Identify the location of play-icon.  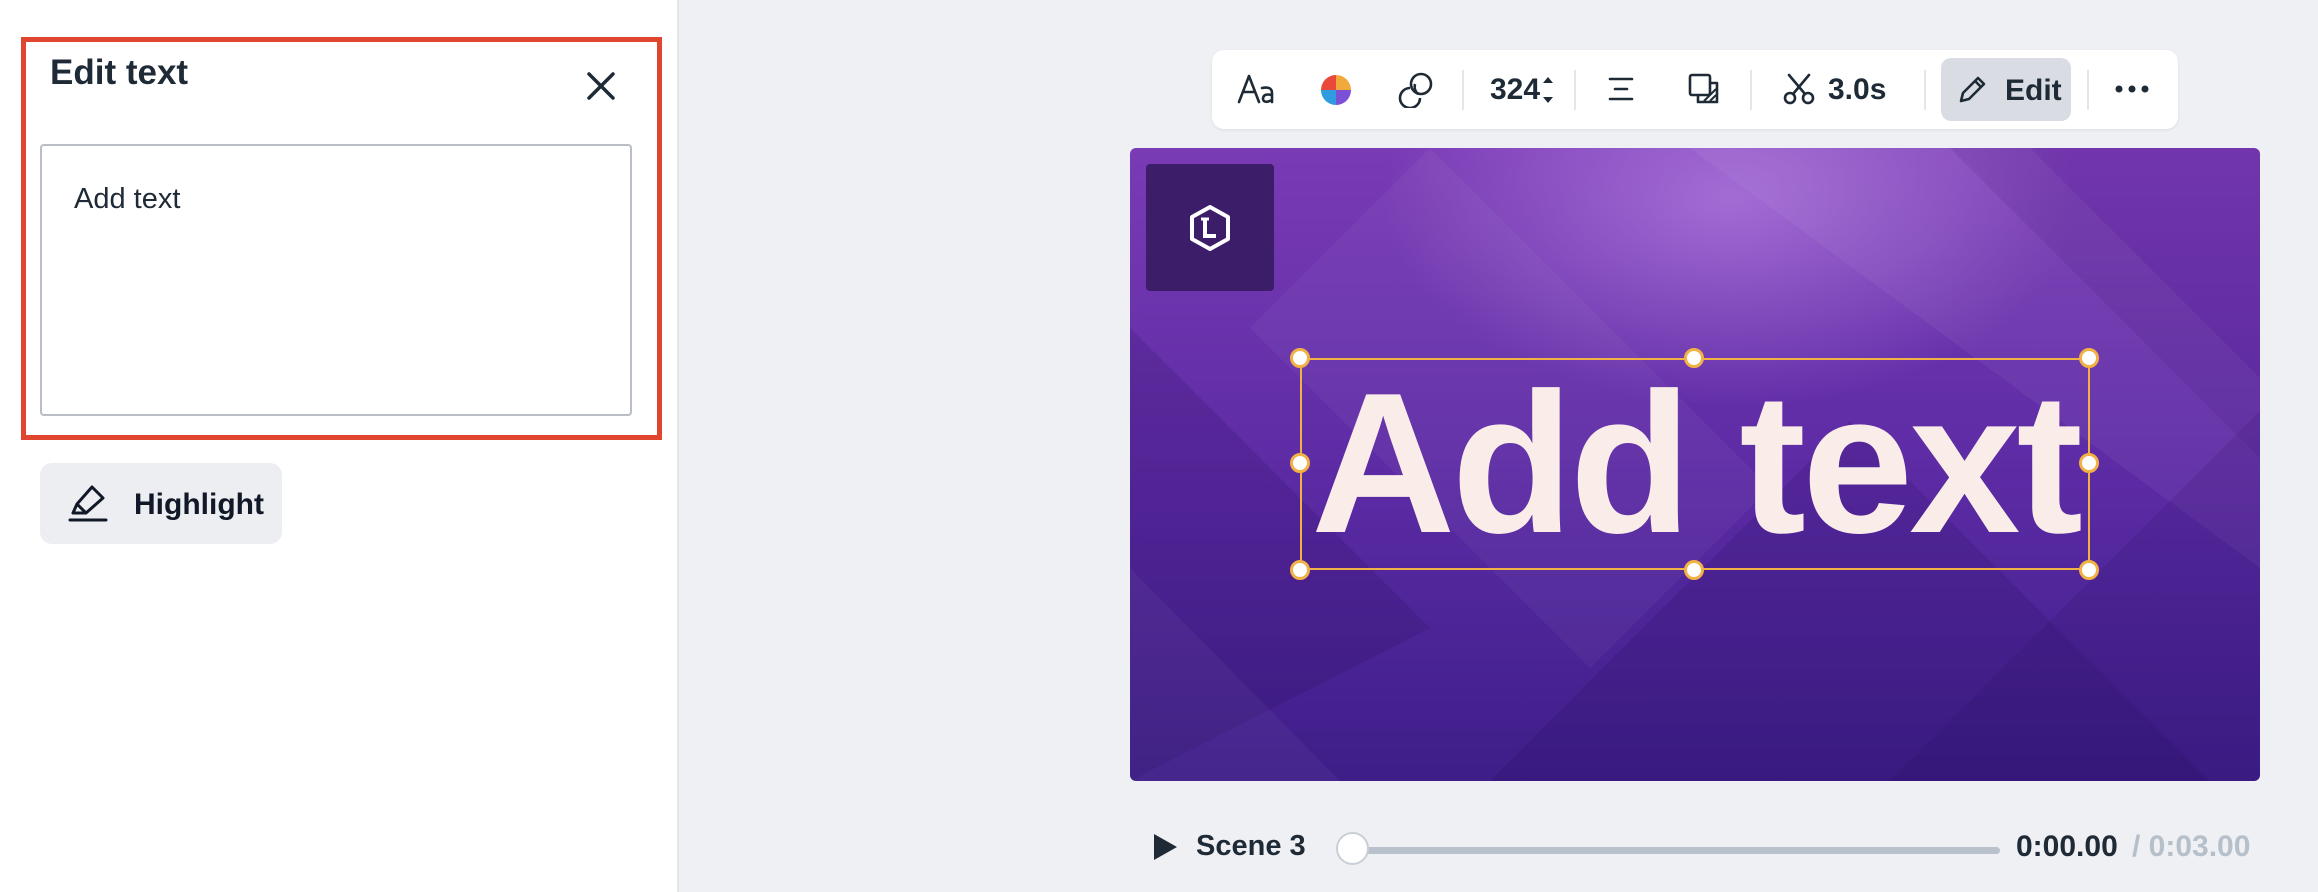
(1165, 847).